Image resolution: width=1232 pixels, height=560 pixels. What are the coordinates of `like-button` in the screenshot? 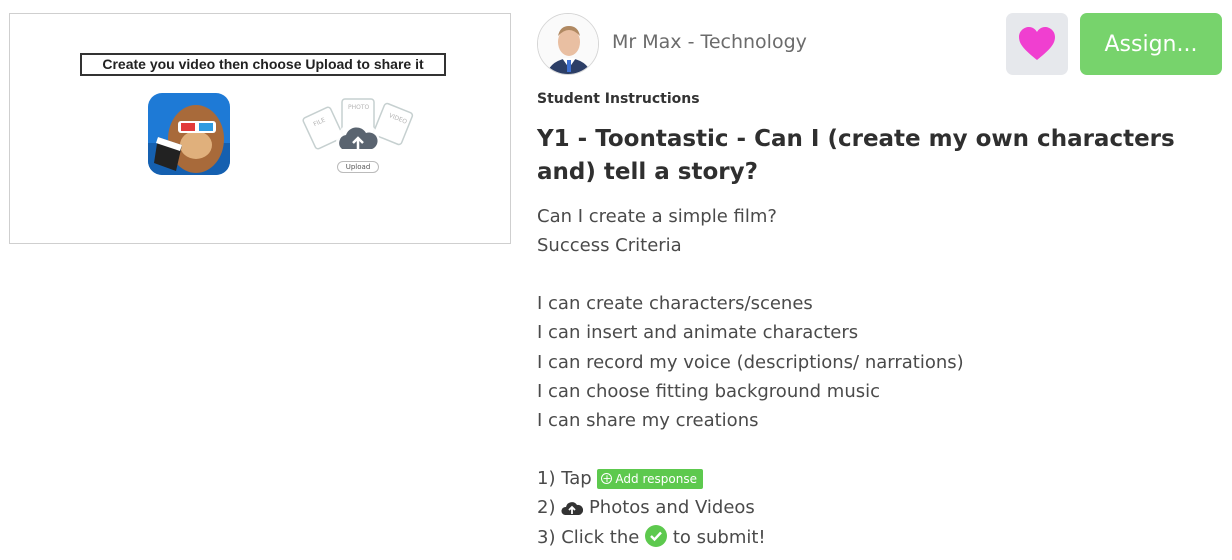 It's located at (1037, 44).